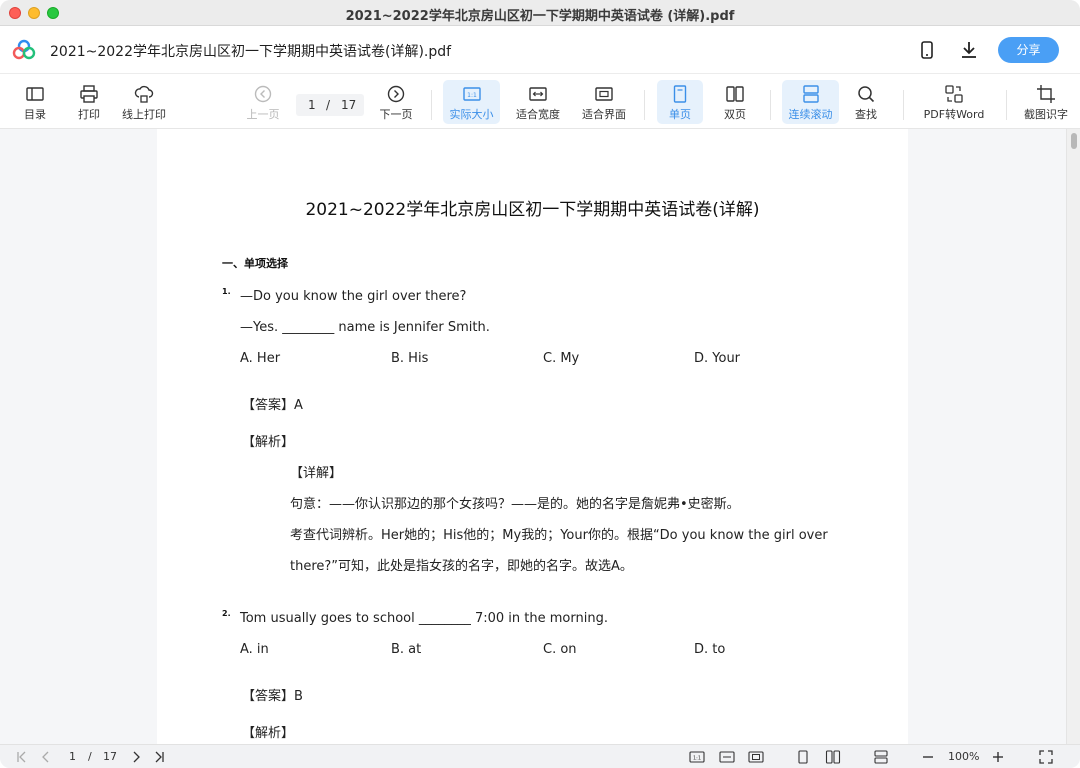 This screenshot has height=768, width=1080. Describe the element at coordinates (316, 473) in the screenshot. I see `detail-heading: 【详解】` at that location.